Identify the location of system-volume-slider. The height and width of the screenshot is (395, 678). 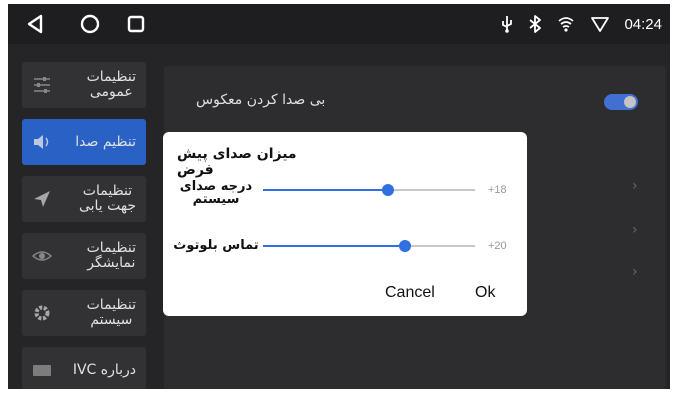
(369, 190).